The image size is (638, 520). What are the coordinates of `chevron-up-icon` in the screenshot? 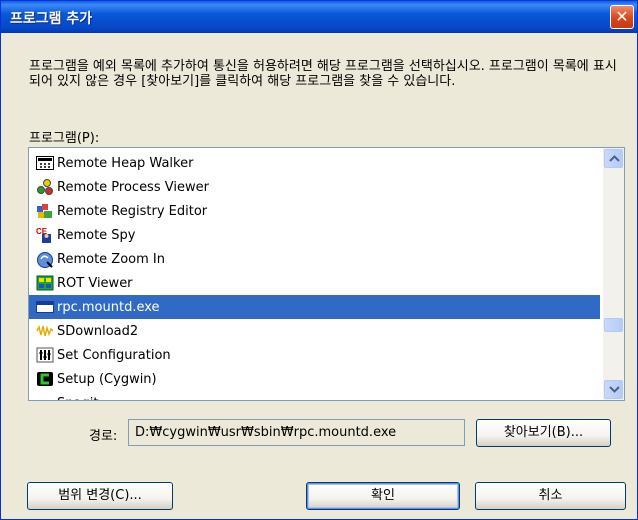 It's located at (614, 158).